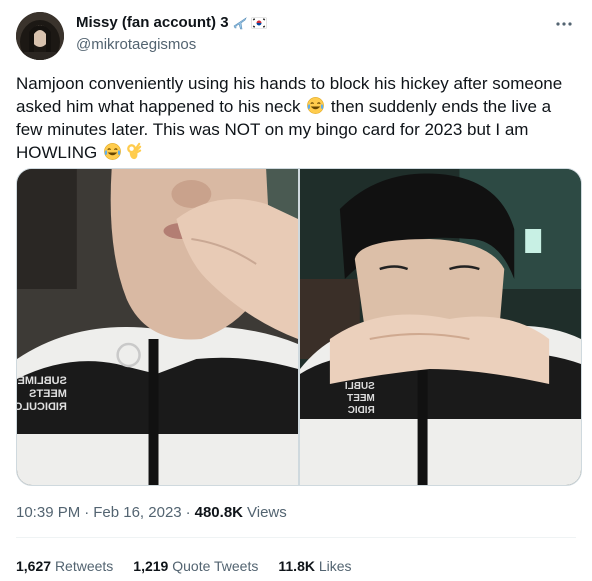  Describe the element at coordinates (218, 512) in the screenshot. I see `views-count: 480.8K` at that location.